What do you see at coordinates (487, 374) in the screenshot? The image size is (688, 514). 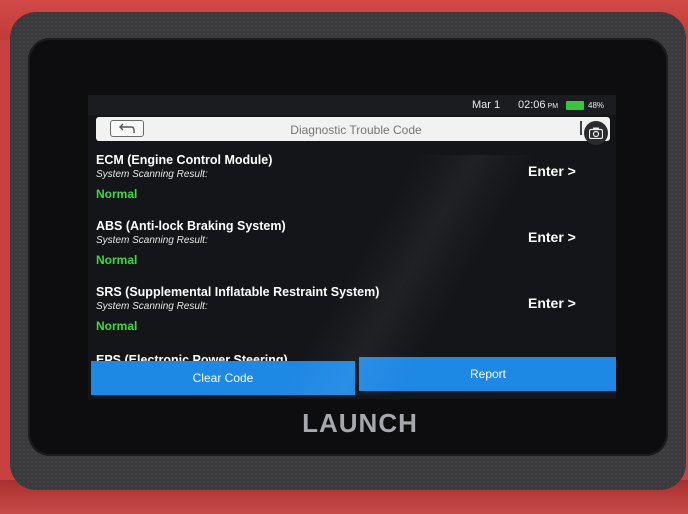 I see `report-button: Report` at bounding box center [487, 374].